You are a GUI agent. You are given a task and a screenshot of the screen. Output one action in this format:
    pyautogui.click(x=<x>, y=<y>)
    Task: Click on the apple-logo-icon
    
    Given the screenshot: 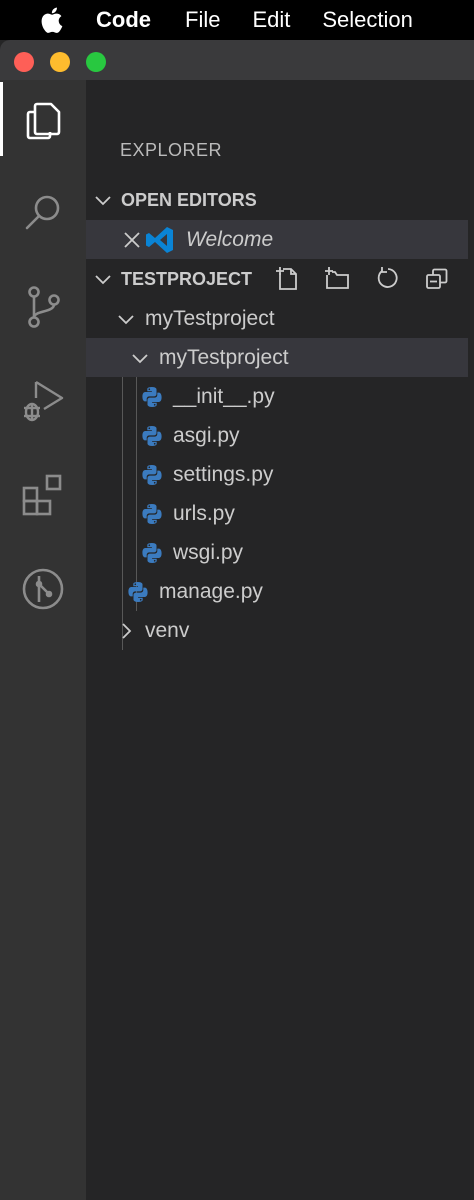 What is the action you would take?
    pyautogui.click(x=51, y=20)
    